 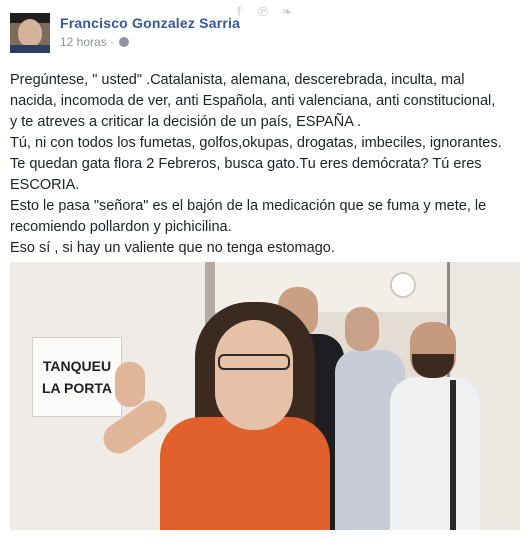 What do you see at coordinates (124, 42) in the screenshot?
I see `globe-icon` at bounding box center [124, 42].